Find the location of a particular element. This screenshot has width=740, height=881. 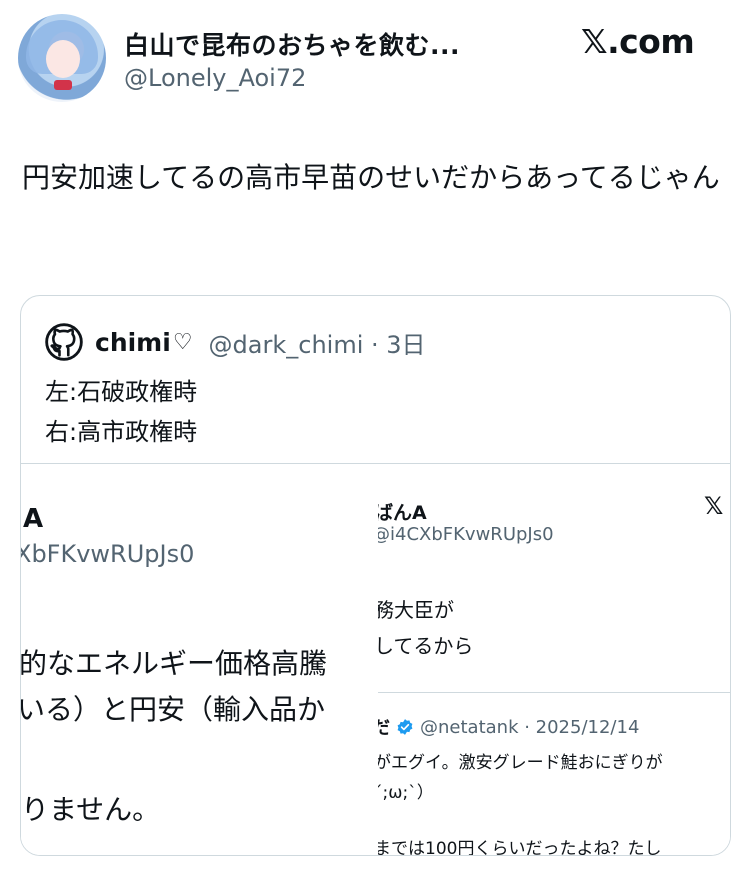

x-com-logo: 𝕏.com is located at coordinates (638, 41).